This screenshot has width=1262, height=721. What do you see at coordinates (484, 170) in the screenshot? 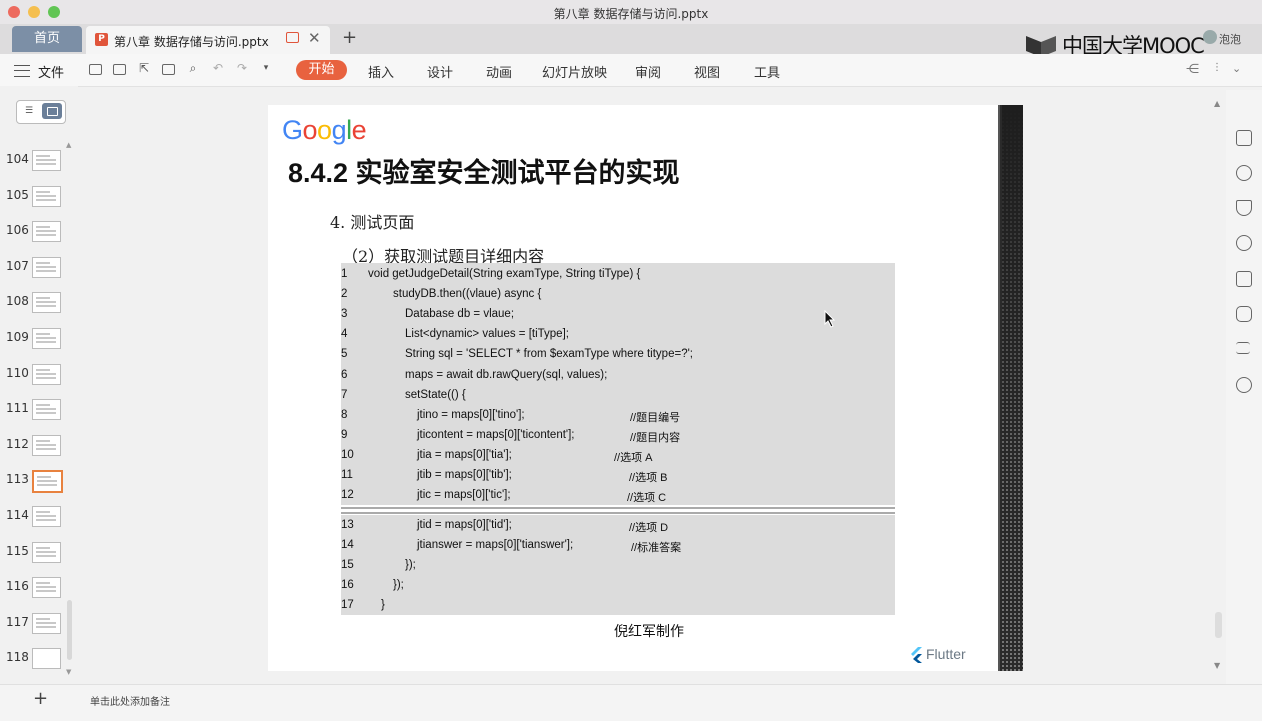
I see `slide-title: 8.4.2 实验室安全测试平台的实现` at bounding box center [484, 170].